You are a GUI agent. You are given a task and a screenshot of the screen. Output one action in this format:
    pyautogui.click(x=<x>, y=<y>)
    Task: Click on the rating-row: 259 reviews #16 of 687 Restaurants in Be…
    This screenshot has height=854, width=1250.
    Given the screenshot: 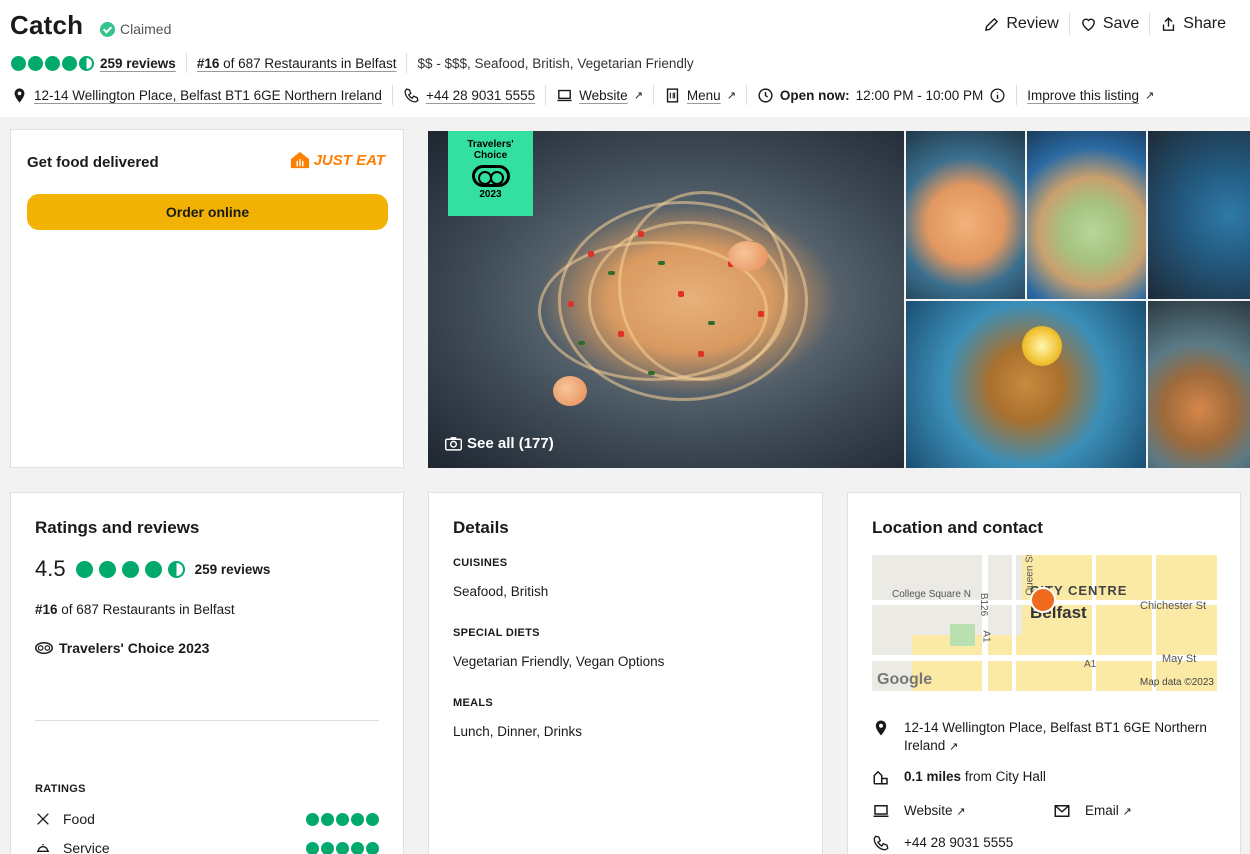 What is the action you would take?
    pyautogui.click(x=352, y=63)
    